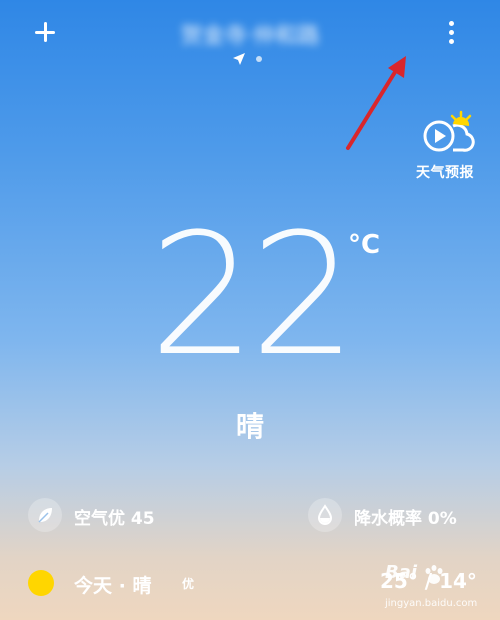 This screenshot has height=620, width=500. Describe the element at coordinates (188, 584) in the screenshot. I see `air-quality-badge: 优` at that location.